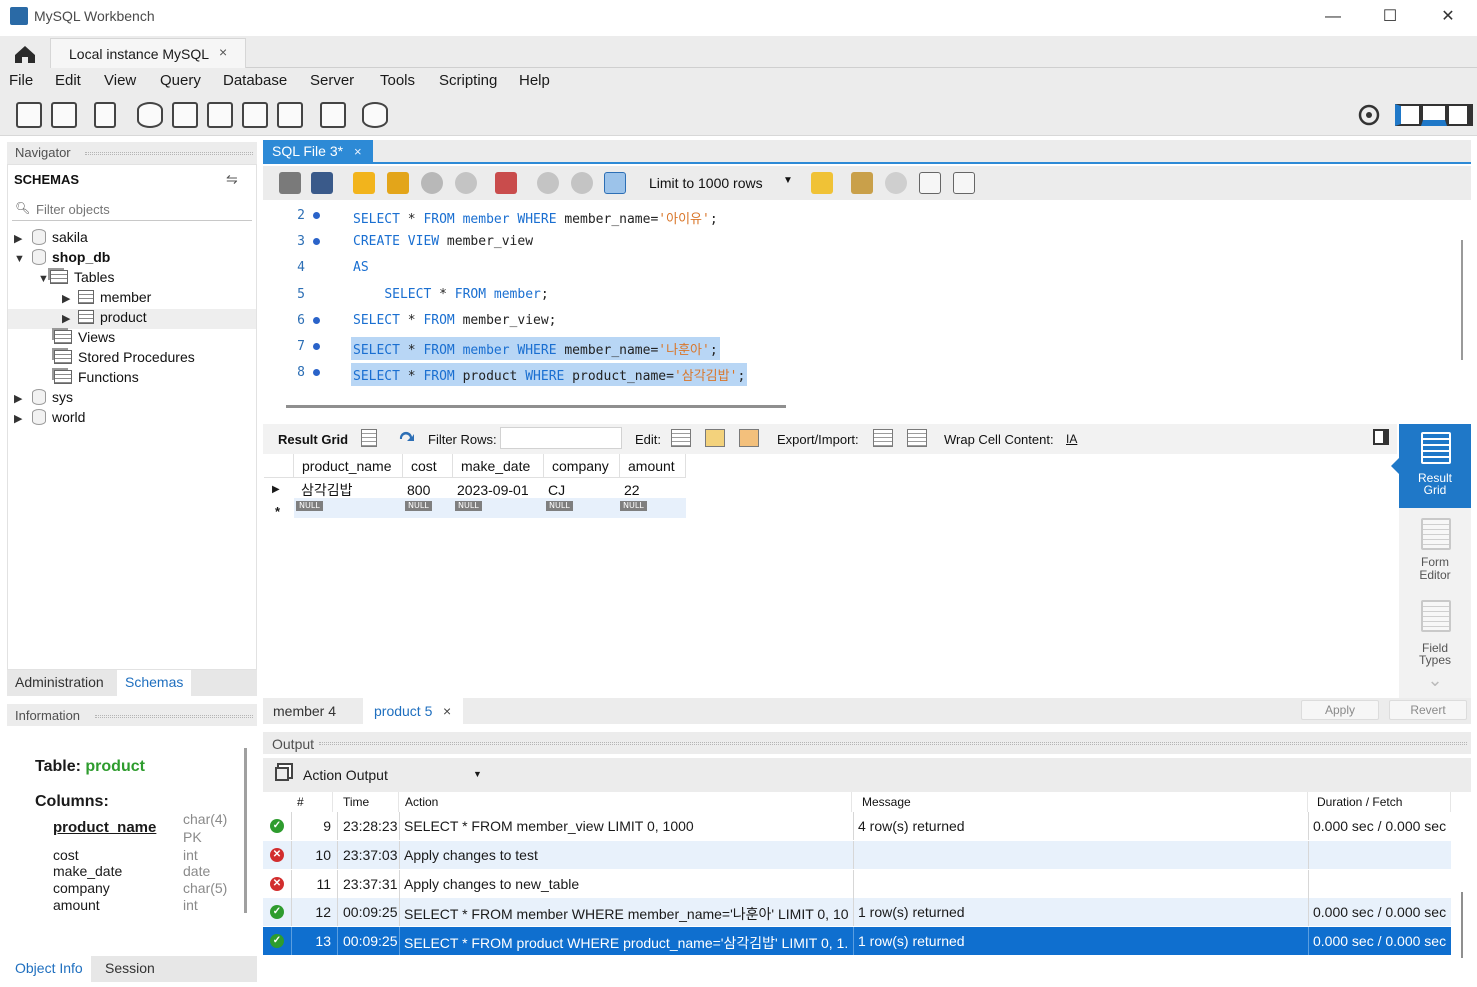  What do you see at coordinates (788, 180) in the screenshot?
I see `limit-dropdown-icon: ▼` at bounding box center [788, 180].